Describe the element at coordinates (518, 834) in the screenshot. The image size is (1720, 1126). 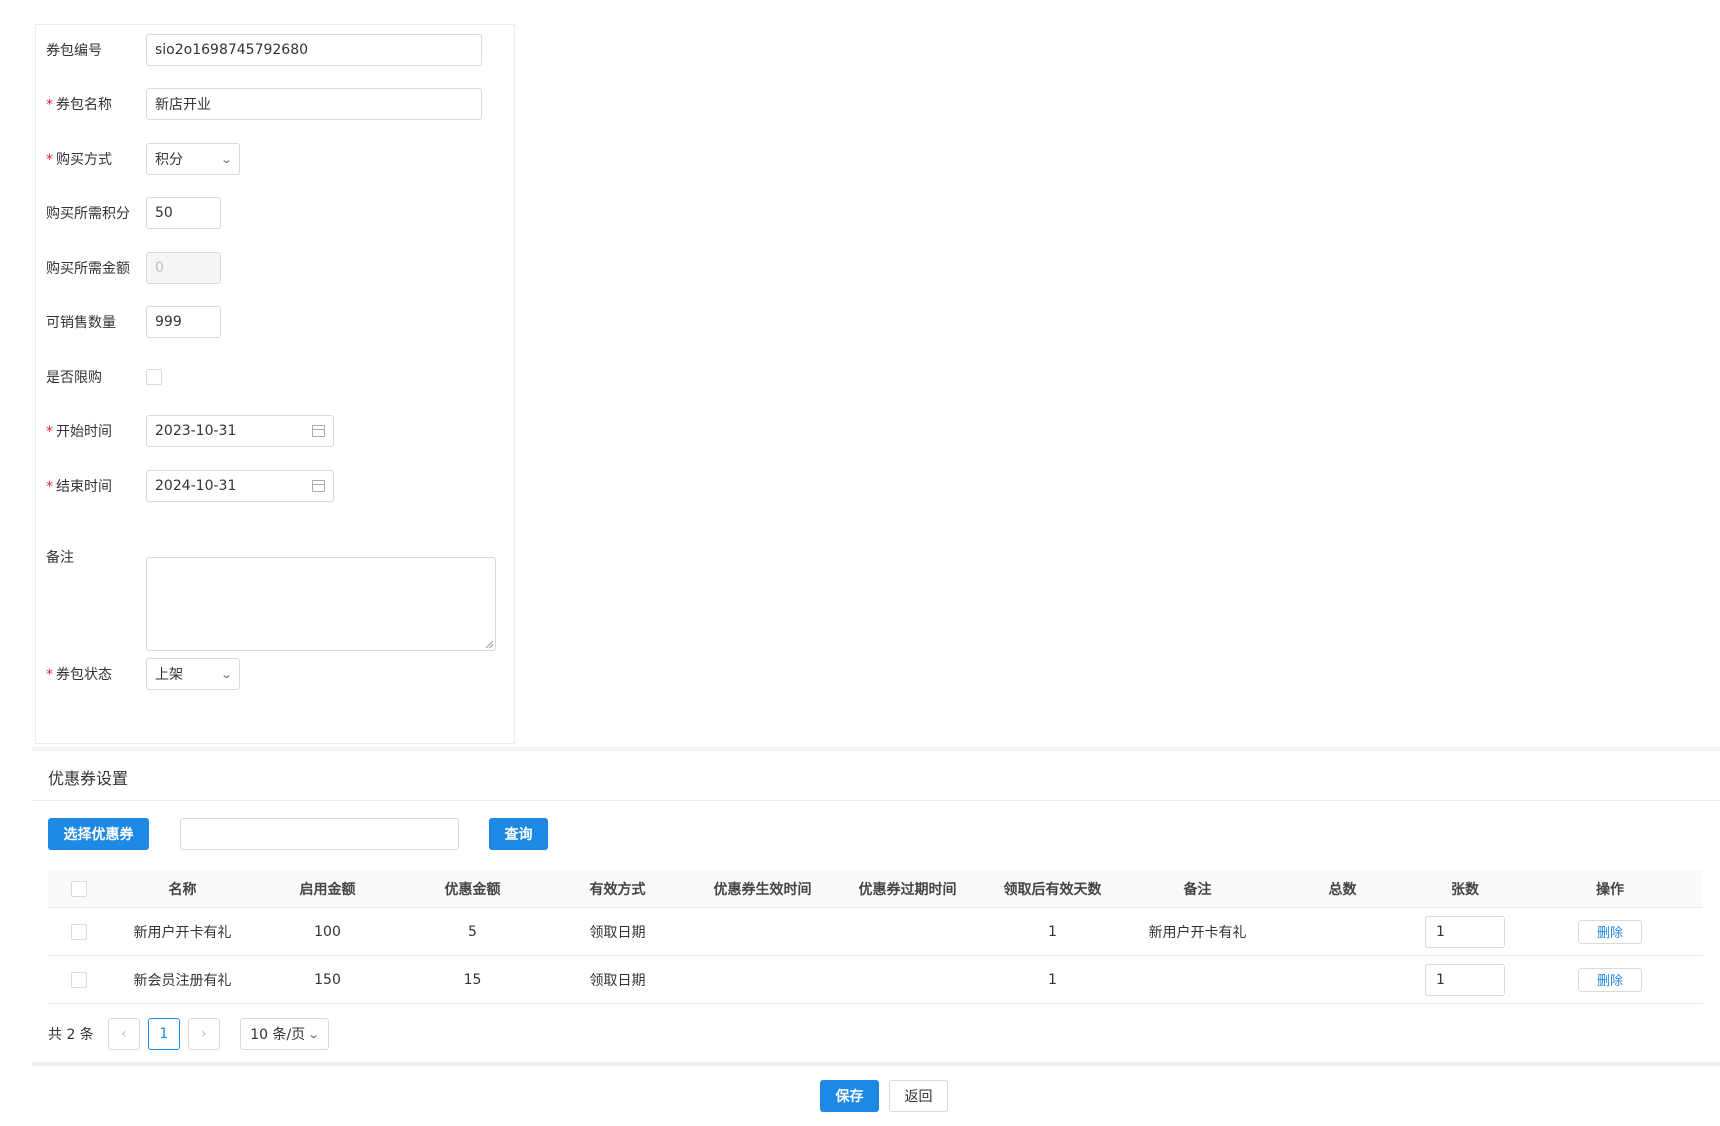
I see `query-button: 查询` at that location.